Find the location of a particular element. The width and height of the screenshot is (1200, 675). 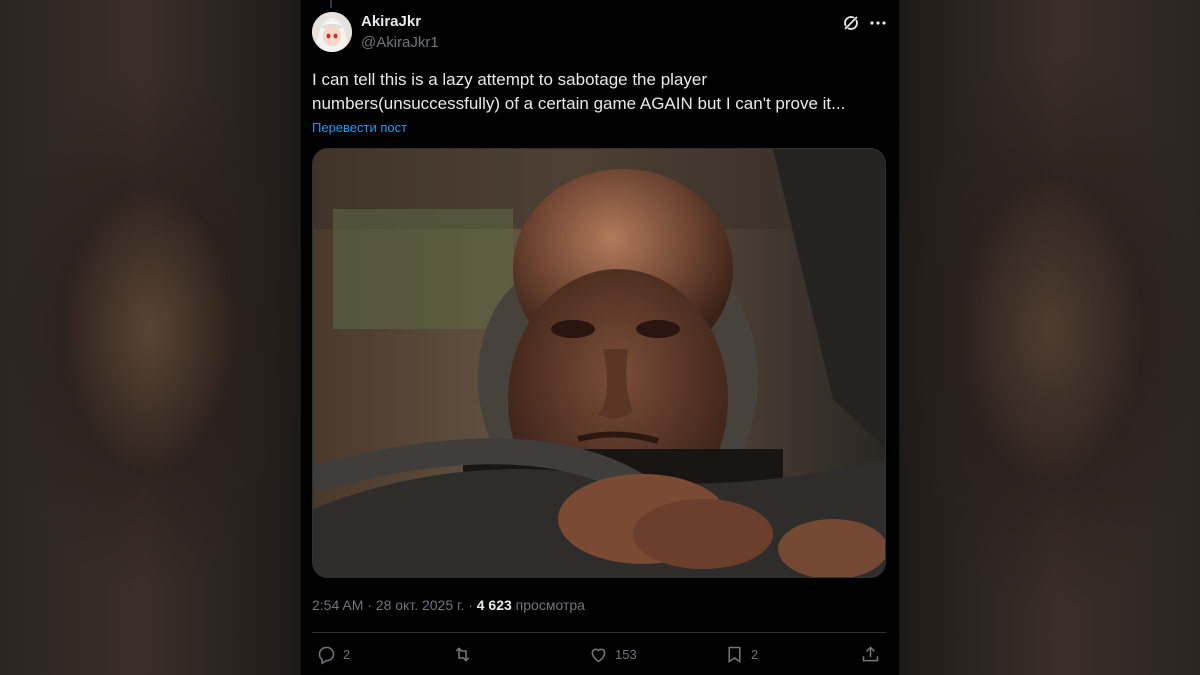

share-button is located at coordinates (870, 654).